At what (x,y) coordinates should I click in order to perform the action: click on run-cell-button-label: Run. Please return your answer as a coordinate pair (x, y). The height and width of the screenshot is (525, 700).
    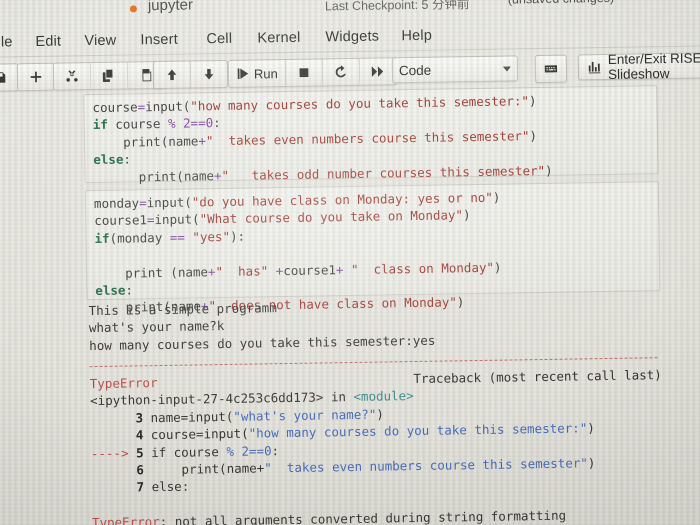
    Looking at the image, I should click on (265, 73).